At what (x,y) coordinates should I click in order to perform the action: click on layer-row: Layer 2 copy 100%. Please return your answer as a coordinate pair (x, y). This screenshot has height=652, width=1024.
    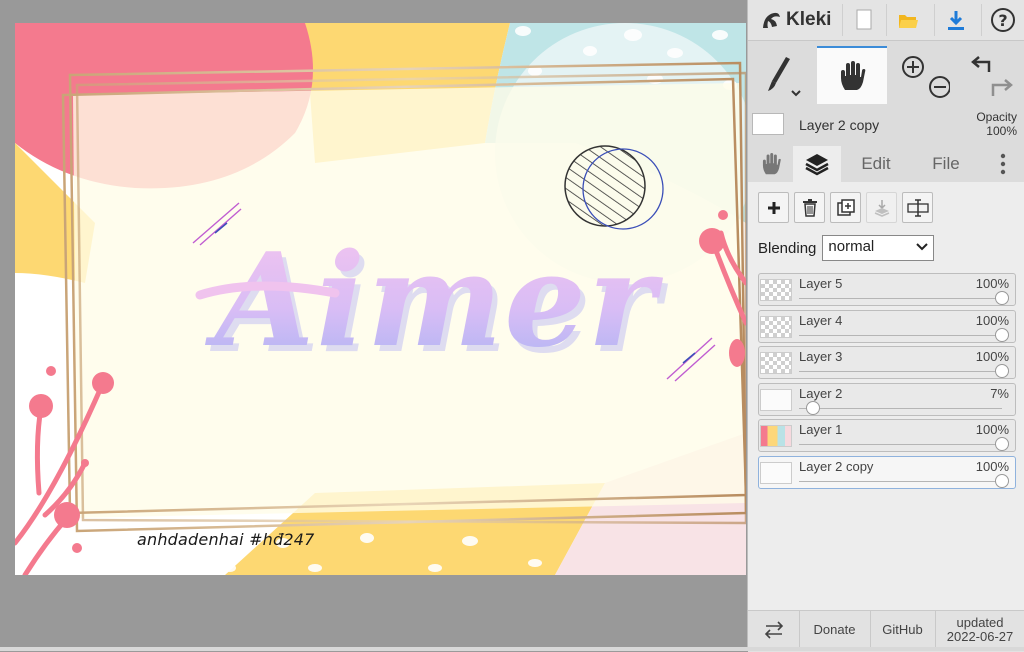
    Looking at the image, I should click on (887, 472).